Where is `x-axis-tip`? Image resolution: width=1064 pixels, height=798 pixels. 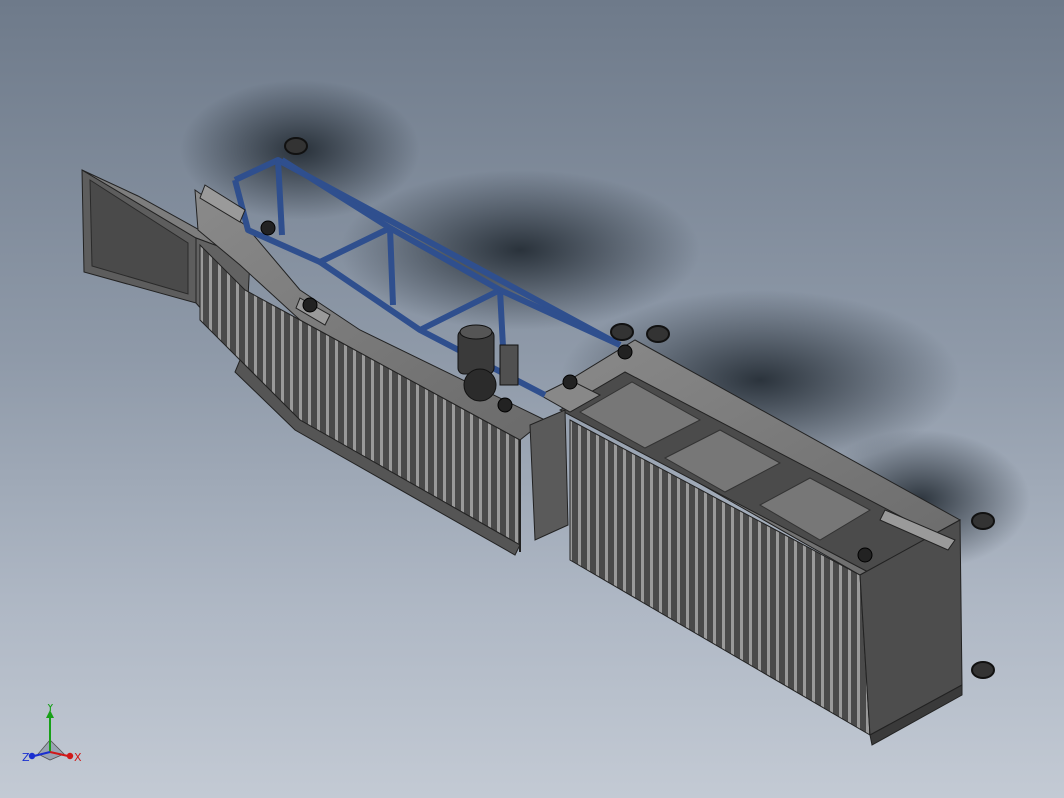
x-axis-tip is located at coordinates (70, 756).